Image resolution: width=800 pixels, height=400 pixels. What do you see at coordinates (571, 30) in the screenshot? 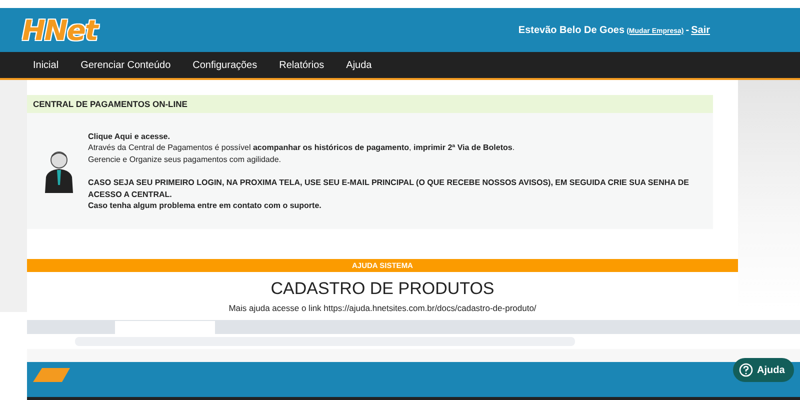
I see `user-name: Estevão Belo De Goes` at bounding box center [571, 30].